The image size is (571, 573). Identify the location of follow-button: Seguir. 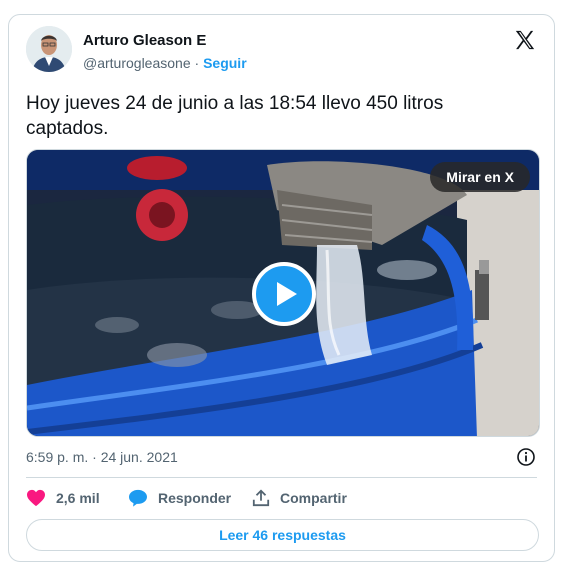
(225, 63).